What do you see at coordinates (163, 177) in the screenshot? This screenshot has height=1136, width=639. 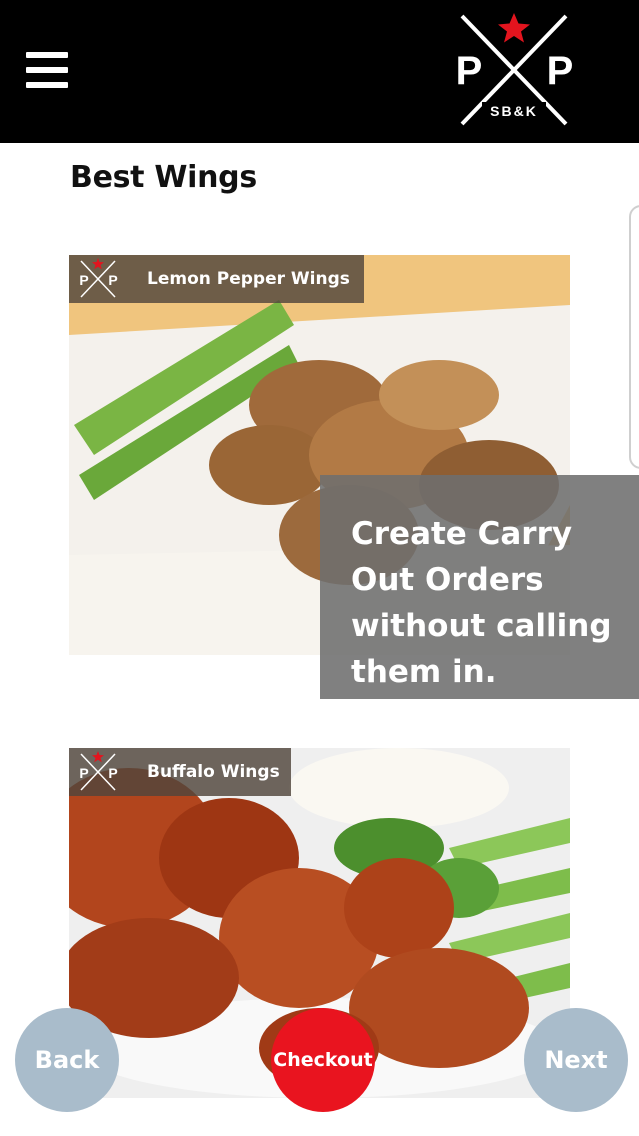 I see `page-title: Best Wings` at bounding box center [163, 177].